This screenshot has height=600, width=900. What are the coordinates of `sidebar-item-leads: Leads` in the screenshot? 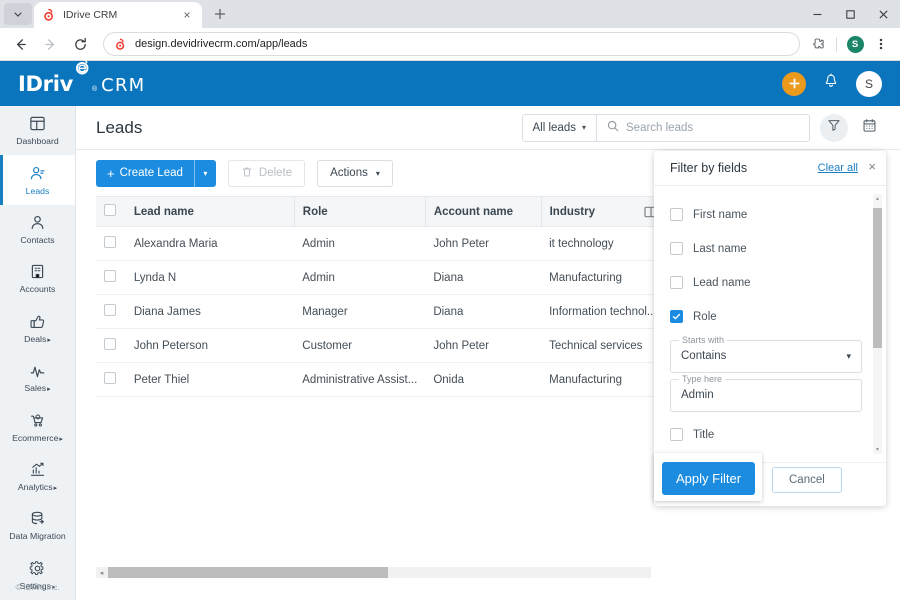 It's located at (37, 180).